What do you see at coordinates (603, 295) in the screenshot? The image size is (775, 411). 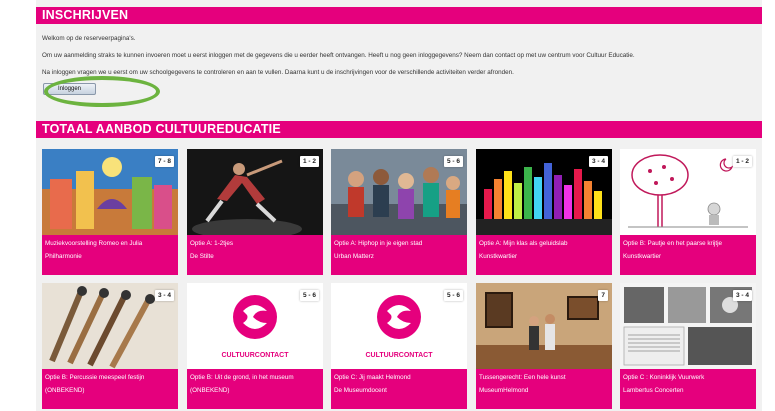 I see `grade-badge: 7` at bounding box center [603, 295].